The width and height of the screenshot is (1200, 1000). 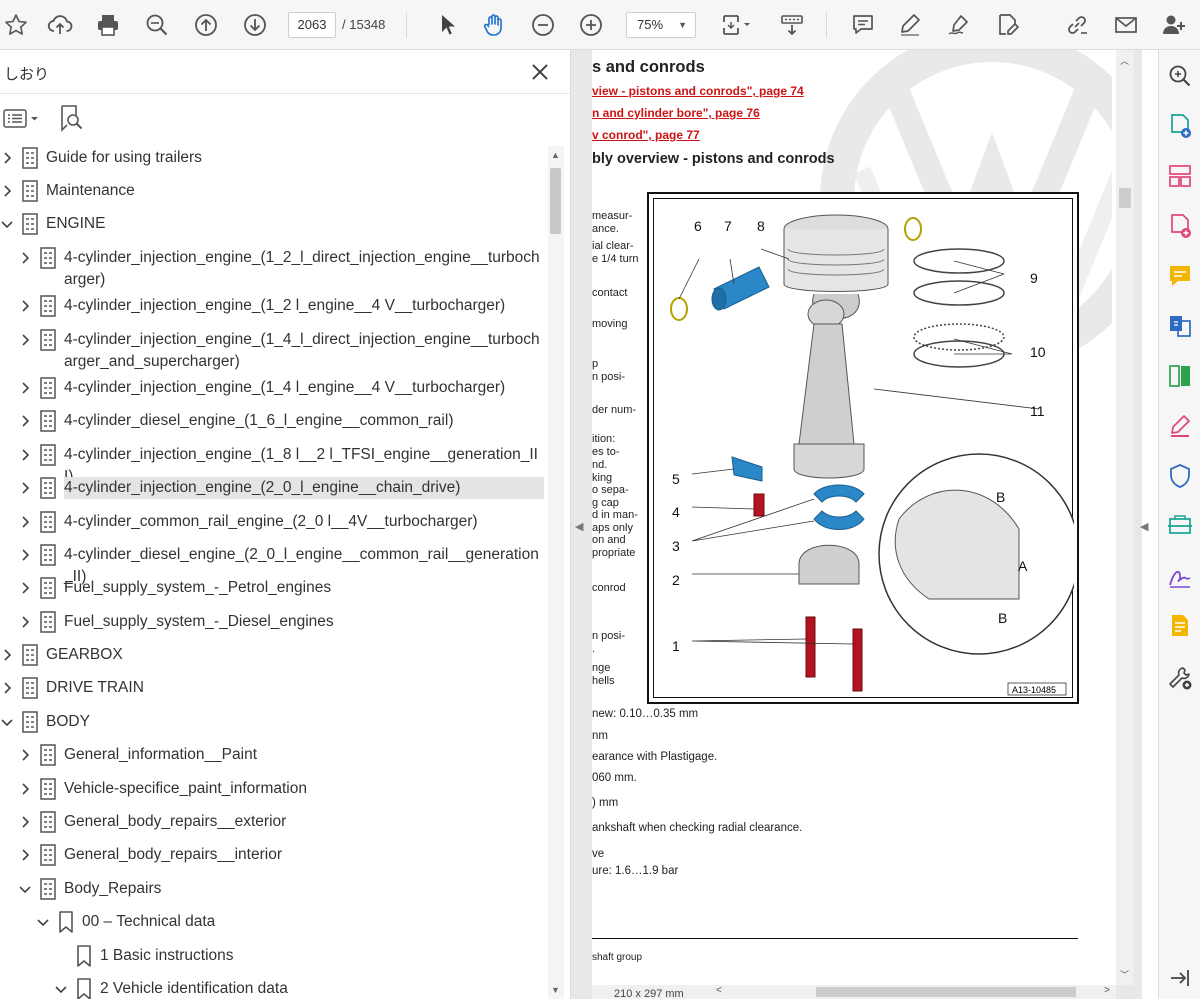 I want to click on select-arrow-icon, so click(x=447, y=25).